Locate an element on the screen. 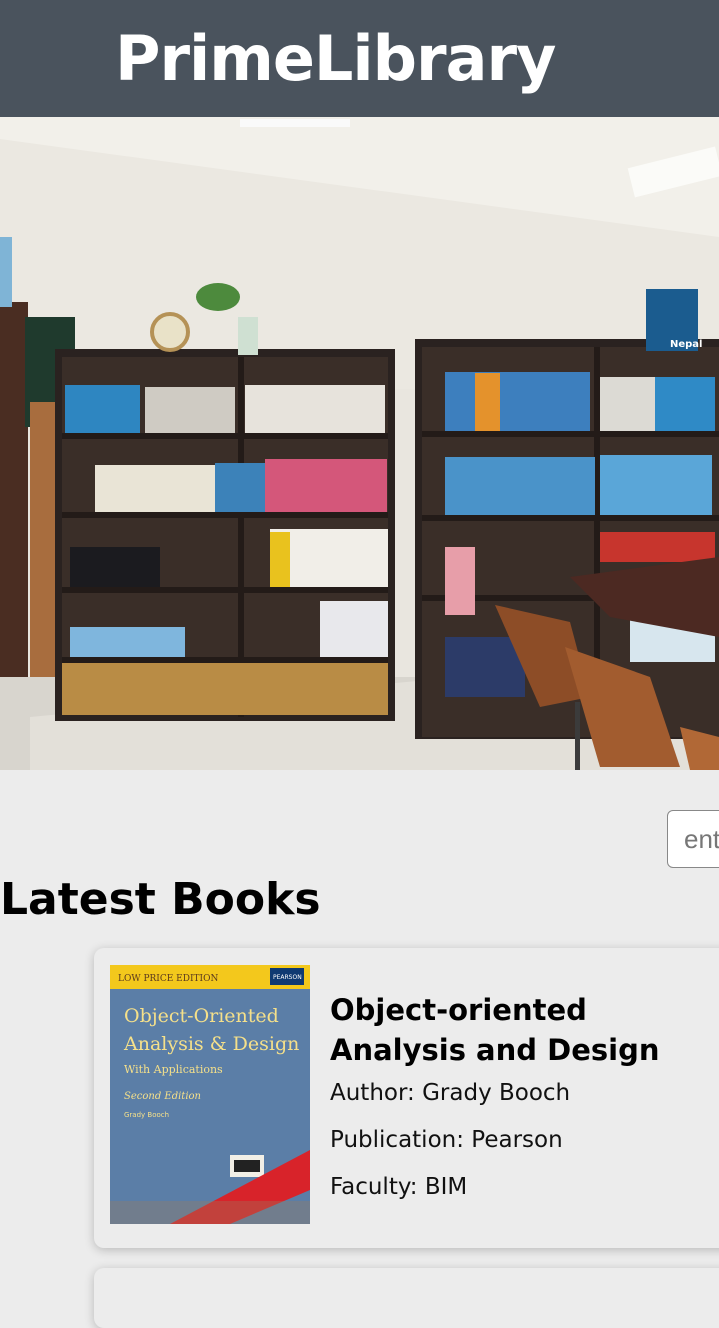 This screenshot has width=719, height=1328. book-card-next is located at coordinates (406, 1298).